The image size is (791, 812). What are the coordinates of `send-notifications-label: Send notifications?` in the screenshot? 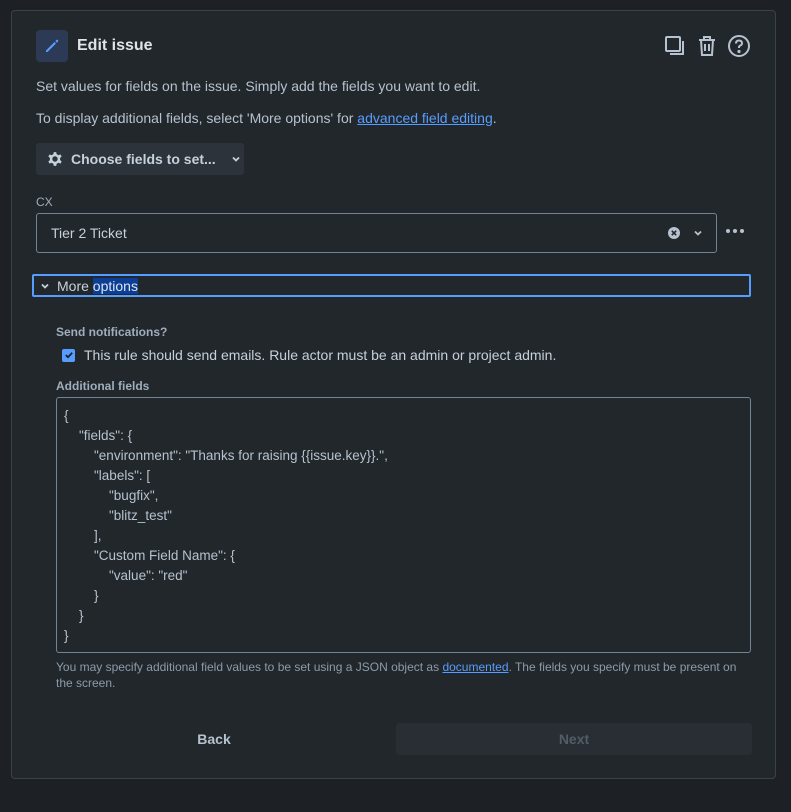 It's located at (112, 332).